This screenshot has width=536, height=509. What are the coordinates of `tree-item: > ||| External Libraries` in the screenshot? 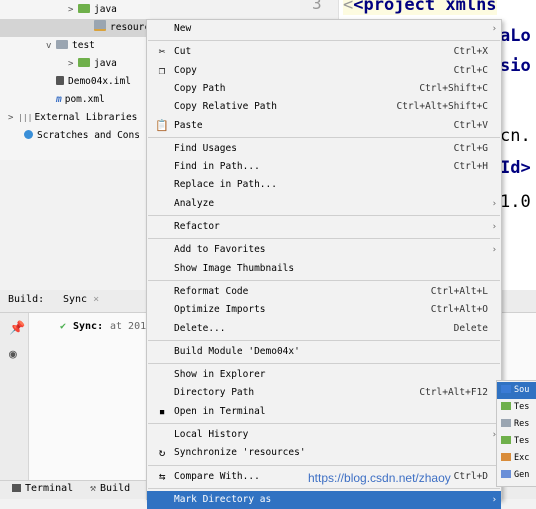 It's located at (72, 118).